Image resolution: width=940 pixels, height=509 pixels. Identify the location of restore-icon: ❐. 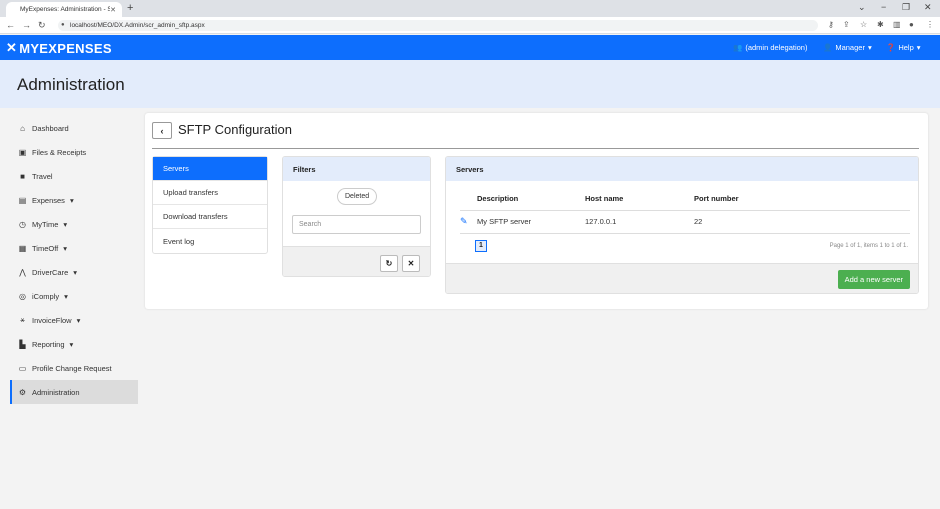
(906, 7).